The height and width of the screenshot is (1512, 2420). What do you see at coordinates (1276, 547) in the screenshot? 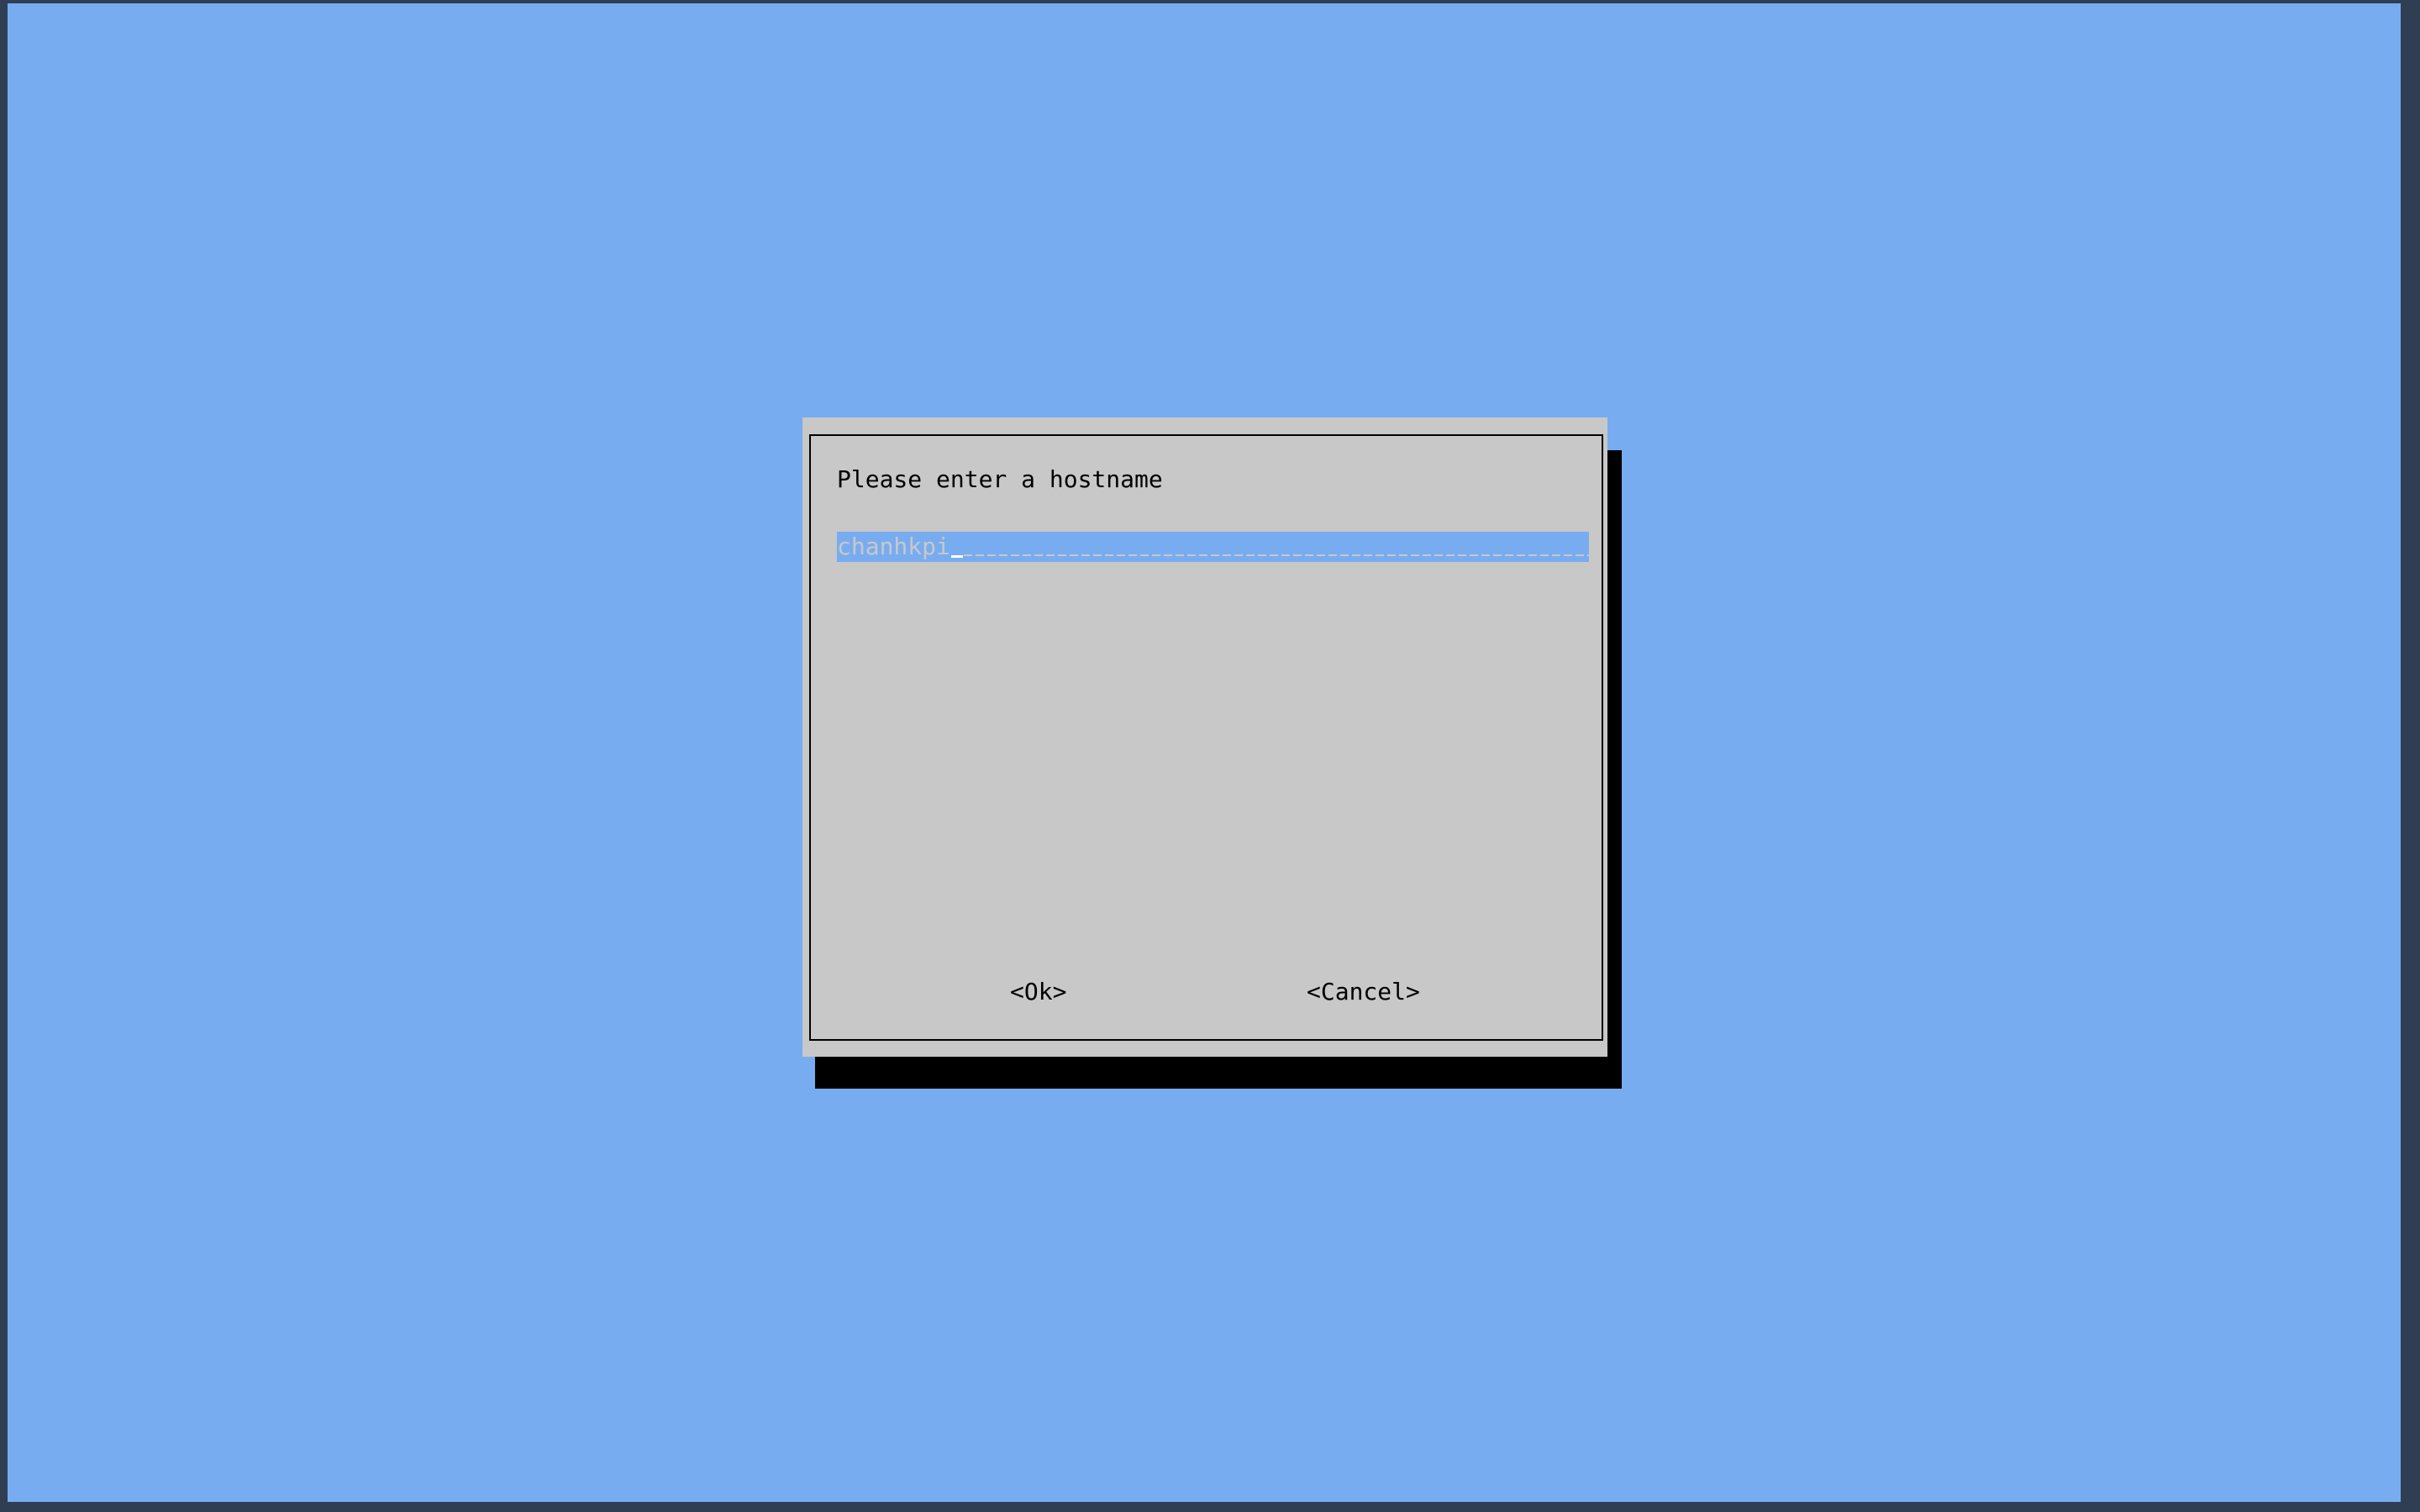
I see `input-fill-underscores` at bounding box center [1276, 547].